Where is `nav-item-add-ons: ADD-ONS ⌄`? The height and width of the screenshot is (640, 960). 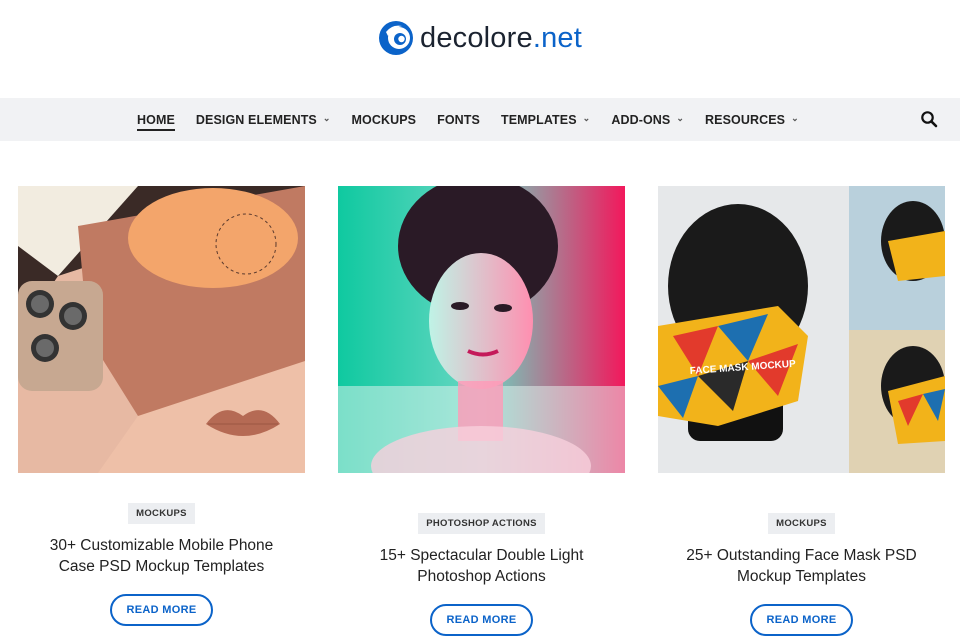 nav-item-add-ons: ADD-ONS ⌄ is located at coordinates (647, 120).